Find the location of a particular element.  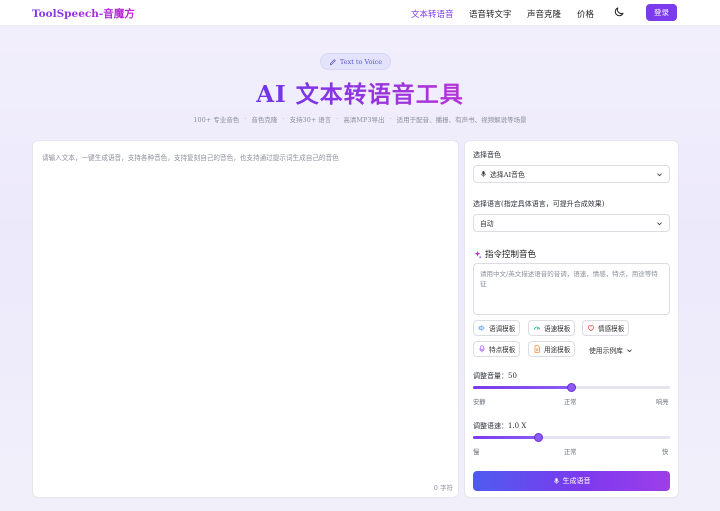

volume-slider-thumb is located at coordinates (571, 387).